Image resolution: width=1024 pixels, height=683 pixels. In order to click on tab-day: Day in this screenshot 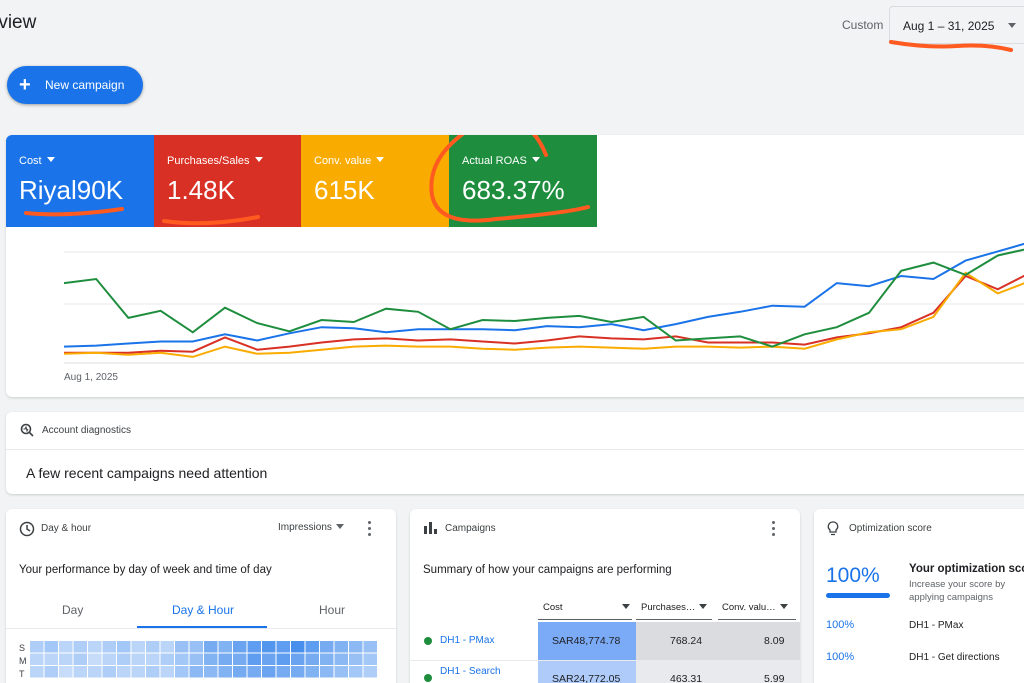, I will do `click(72, 610)`.